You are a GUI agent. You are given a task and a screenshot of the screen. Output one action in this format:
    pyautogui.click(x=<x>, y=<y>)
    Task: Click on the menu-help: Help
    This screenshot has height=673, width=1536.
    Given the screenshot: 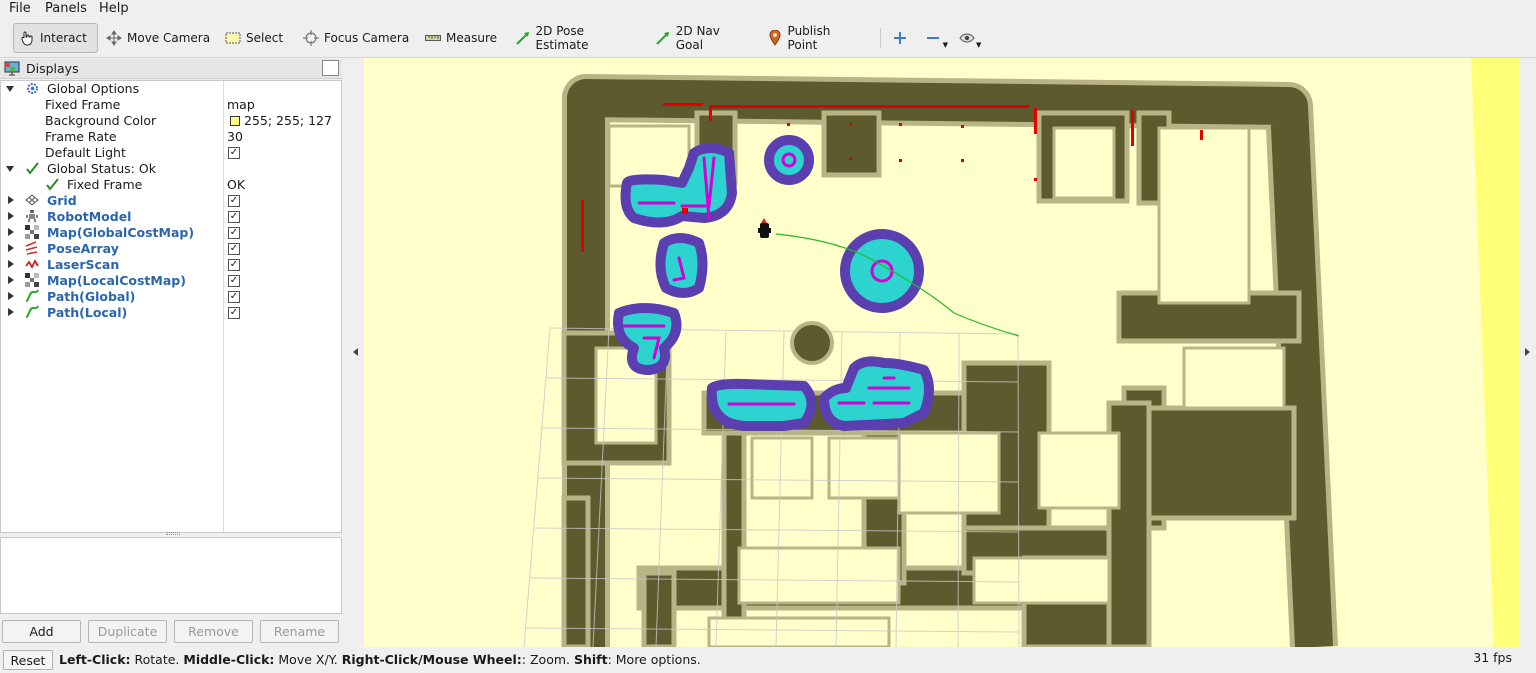 What is the action you would take?
    pyautogui.click(x=114, y=8)
    